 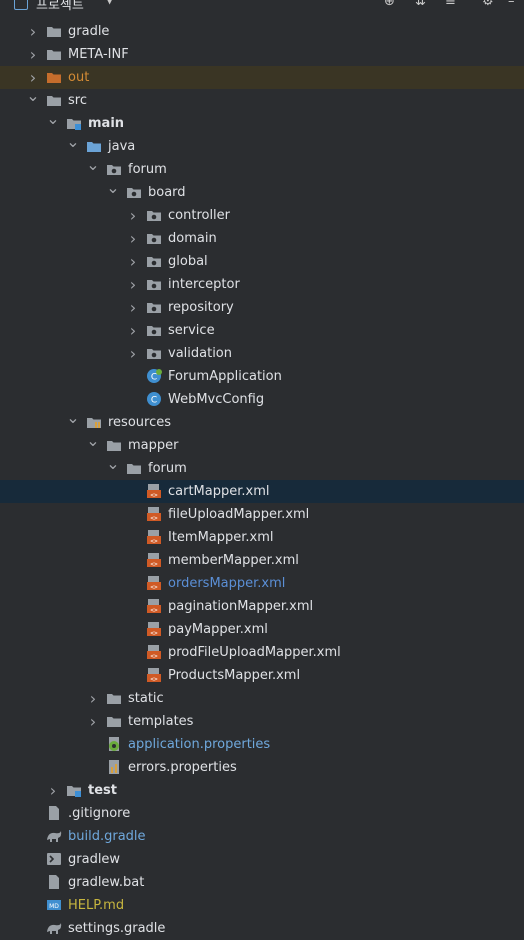 I want to click on tree-item-label: settings.gradle, so click(x=117, y=928).